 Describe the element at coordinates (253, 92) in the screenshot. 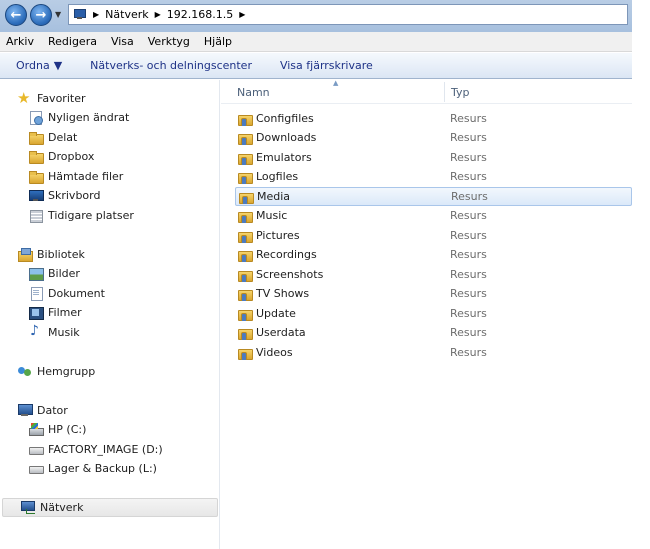

I see `column-header-name: Namn` at that location.